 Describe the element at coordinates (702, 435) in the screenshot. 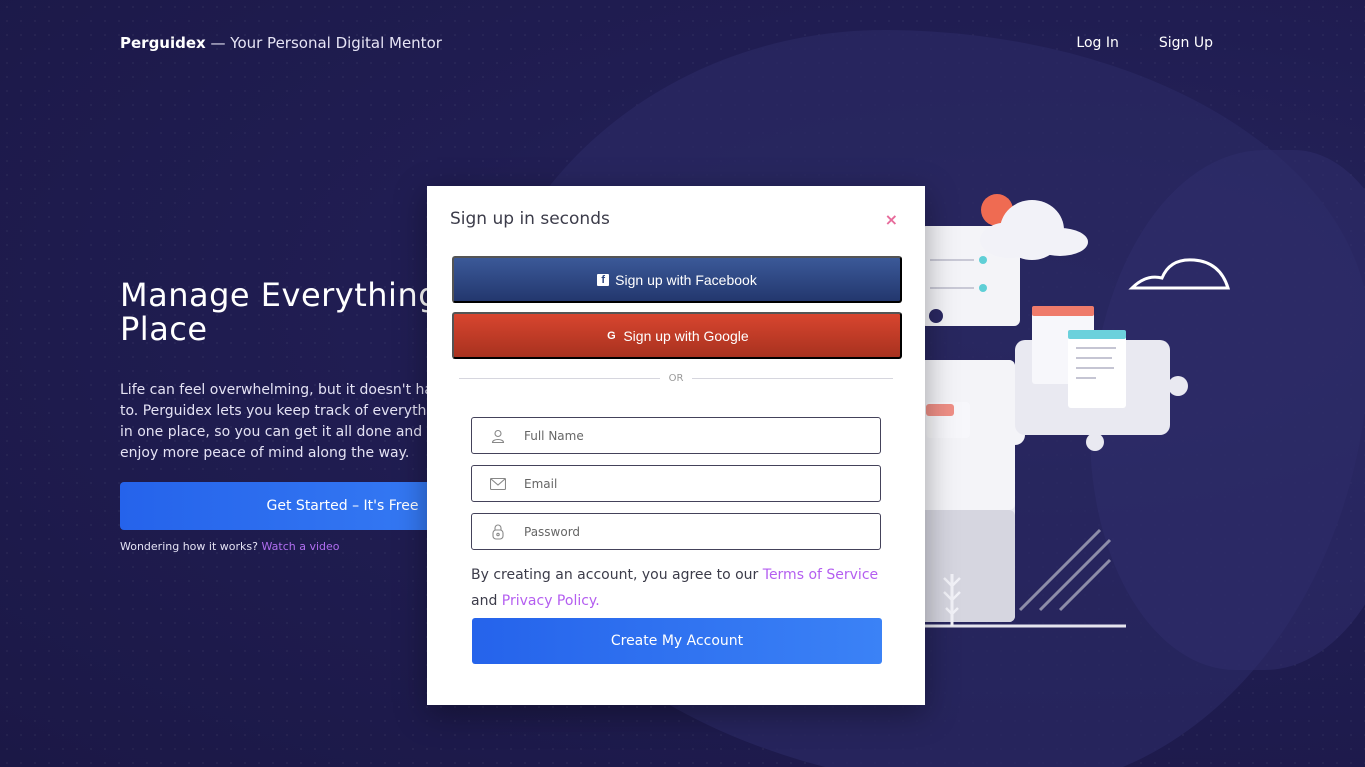

I see `full-name-input` at that location.